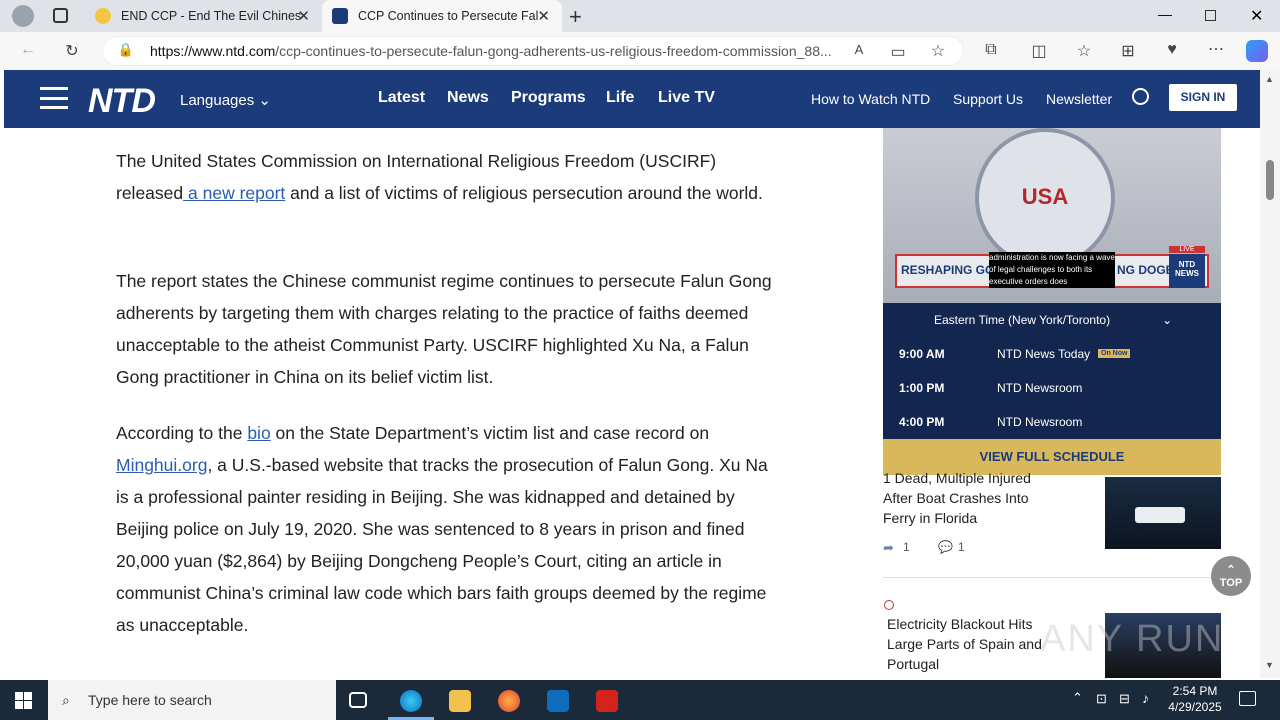 This screenshot has height=720, width=1280. Describe the element at coordinates (898, 52) in the screenshot. I see `immersive-reader-icon: ▭` at that location.